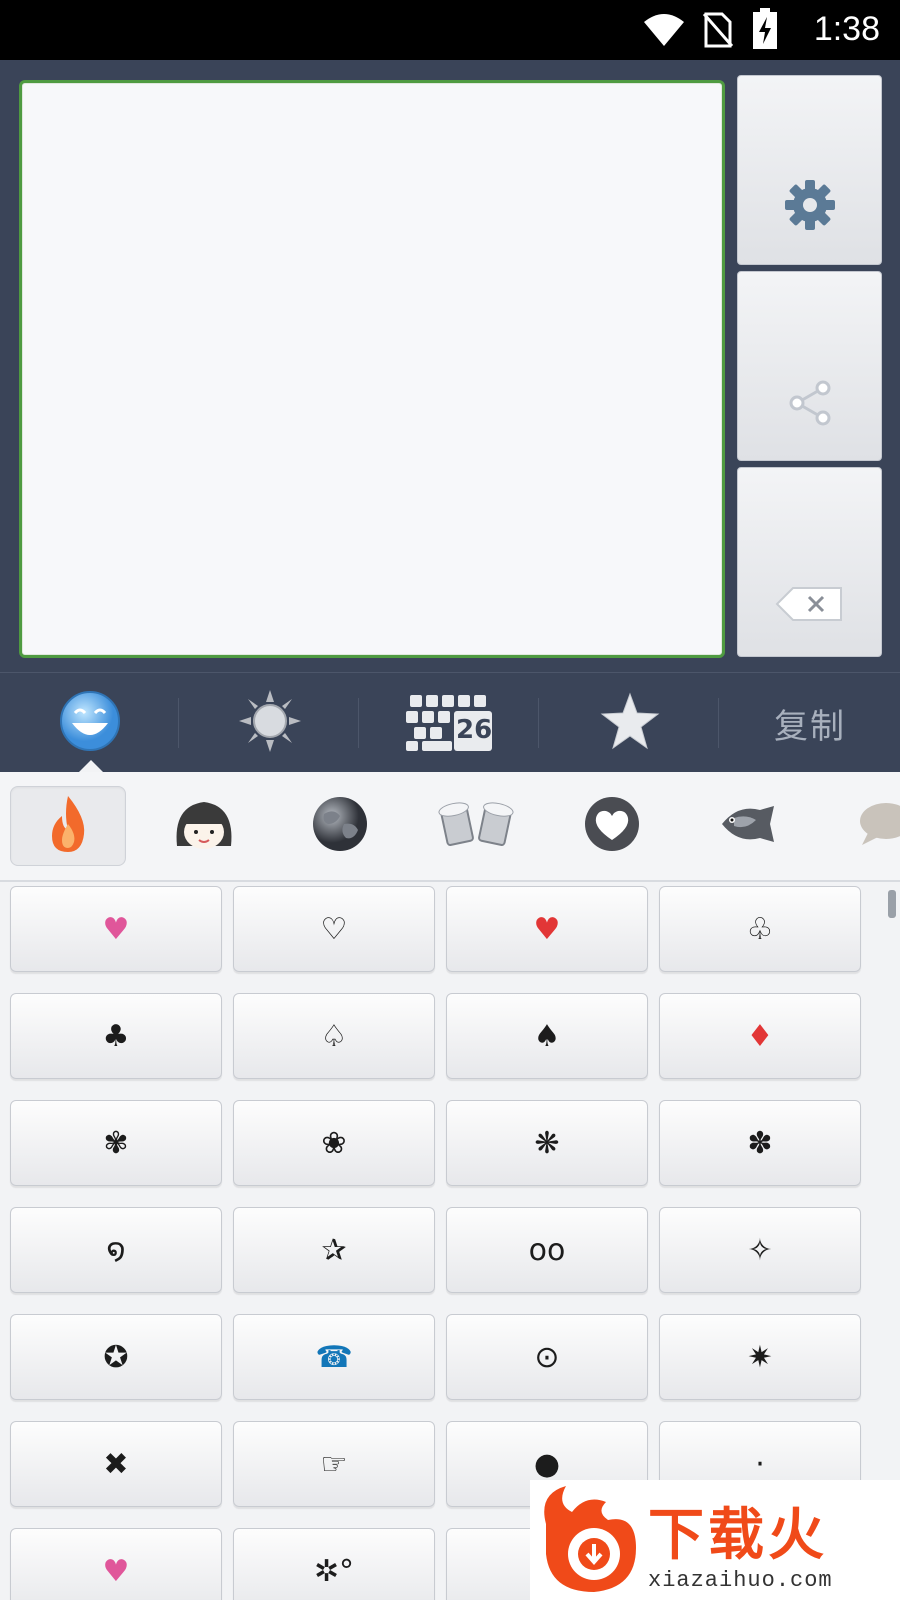 This screenshot has height=1600, width=900. I want to click on watermark-title: 下载火, so click(738, 1535).